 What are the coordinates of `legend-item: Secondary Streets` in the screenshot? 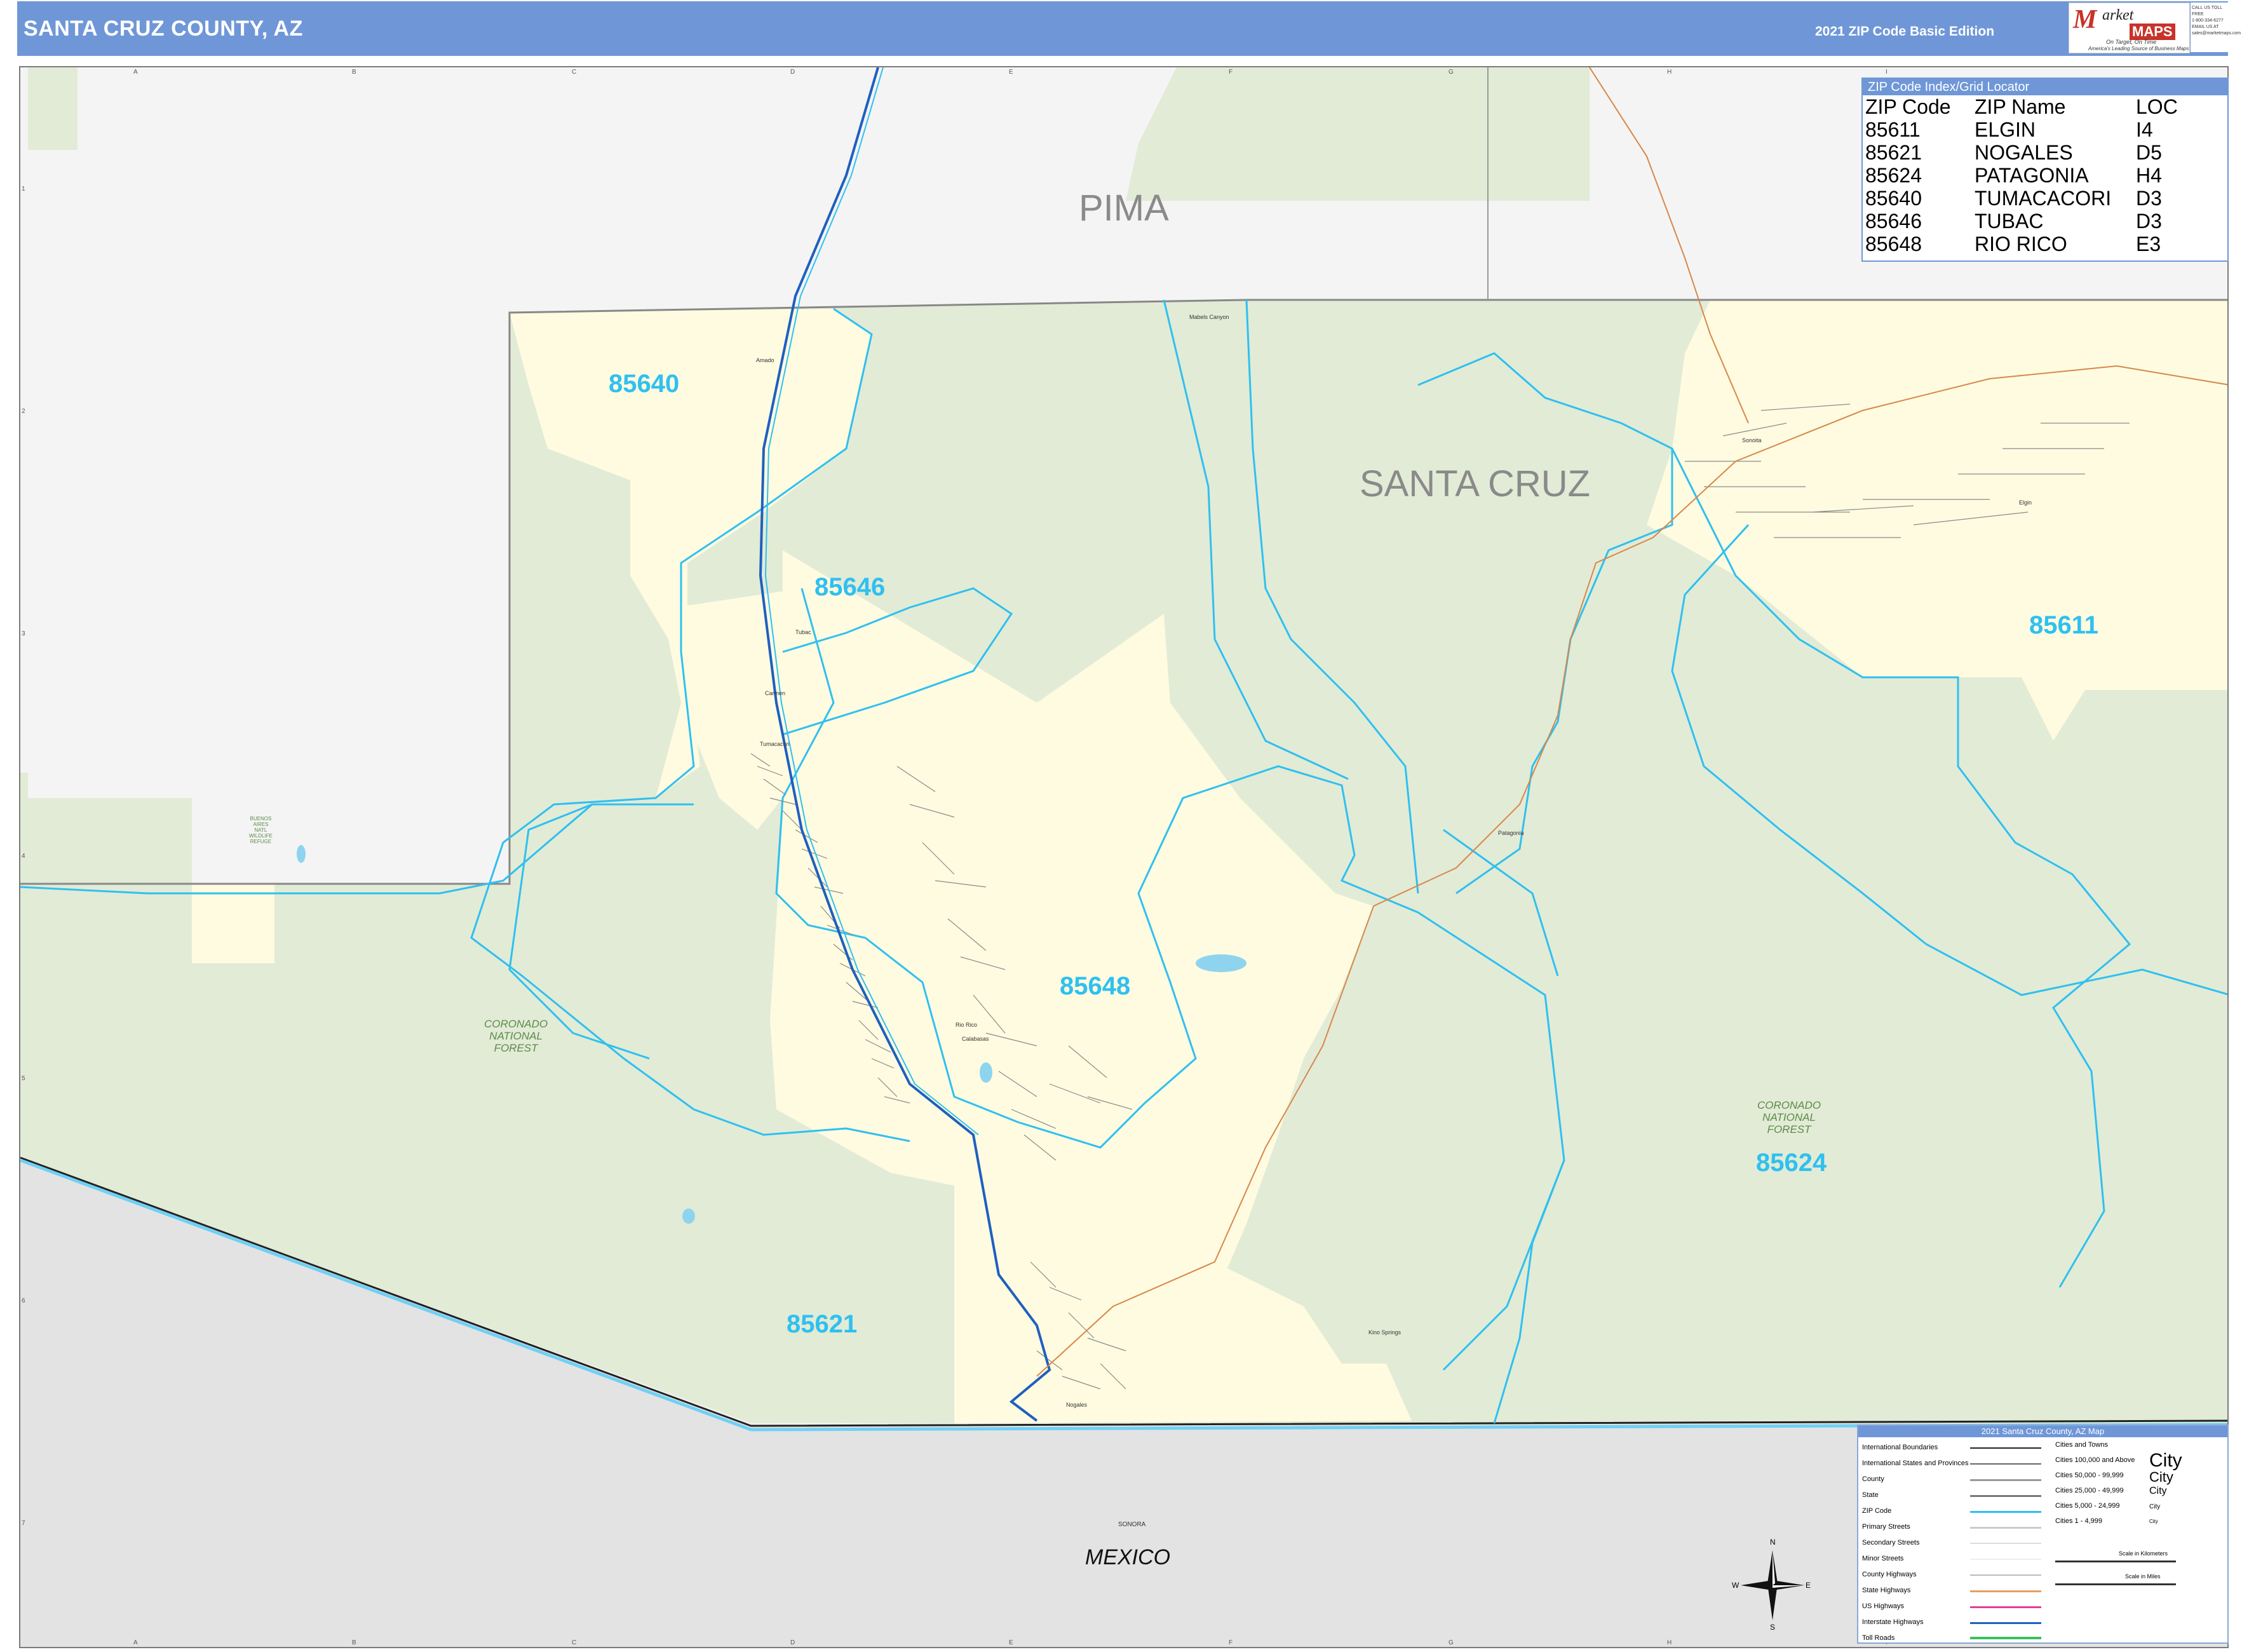 It's located at (1891, 1543).